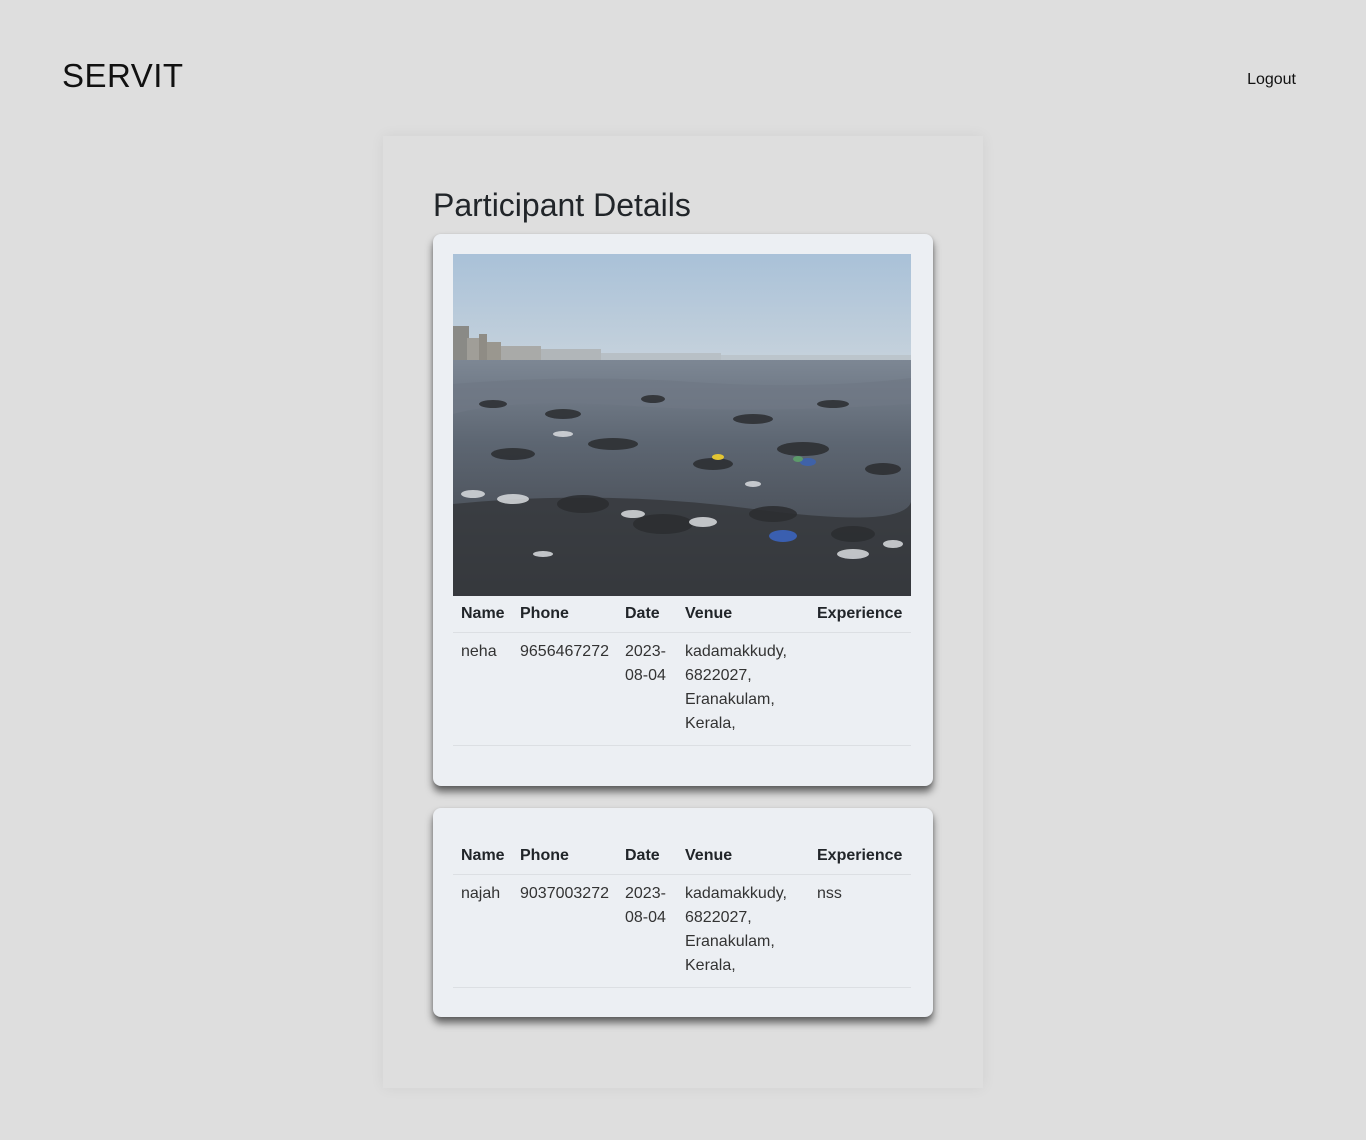 This screenshot has height=1140, width=1366. What do you see at coordinates (1271, 80) in the screenshot?
I see `logout-link: Logout` at bounding box center [1271, 80].